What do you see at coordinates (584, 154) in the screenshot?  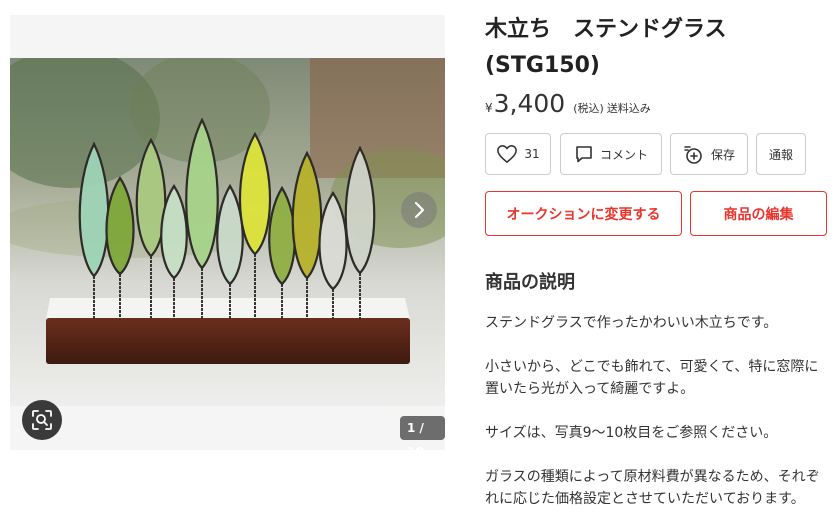 I see `comment-icon` at bounding box center [584, 154].